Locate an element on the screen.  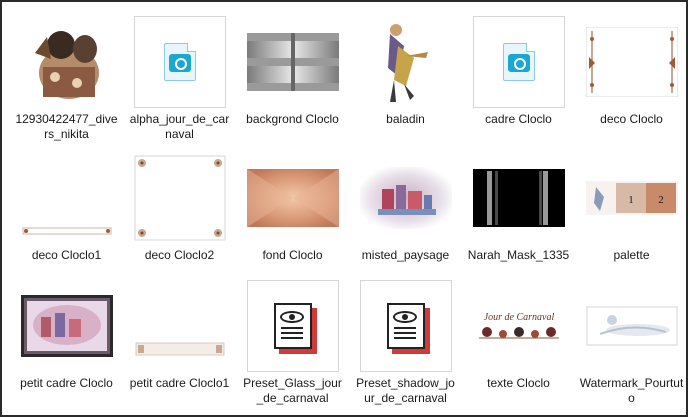
file-label: deco Cloclo1 is located at coordinates (66, 255).